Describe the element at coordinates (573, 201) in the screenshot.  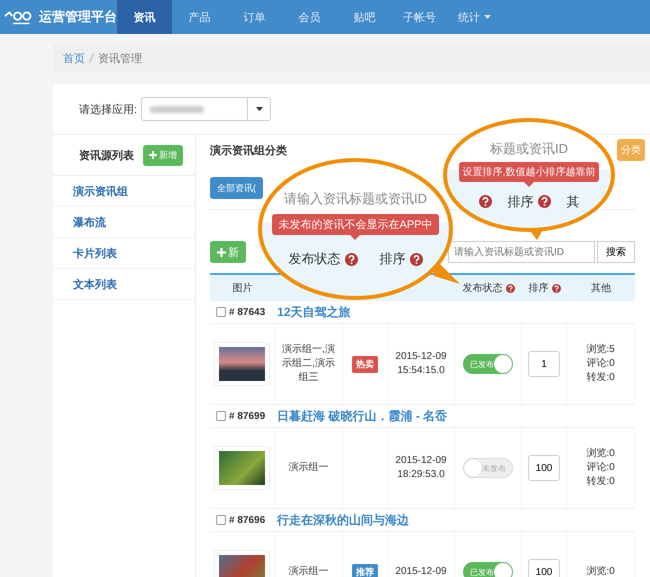
I see `column-header: 其` at that location.